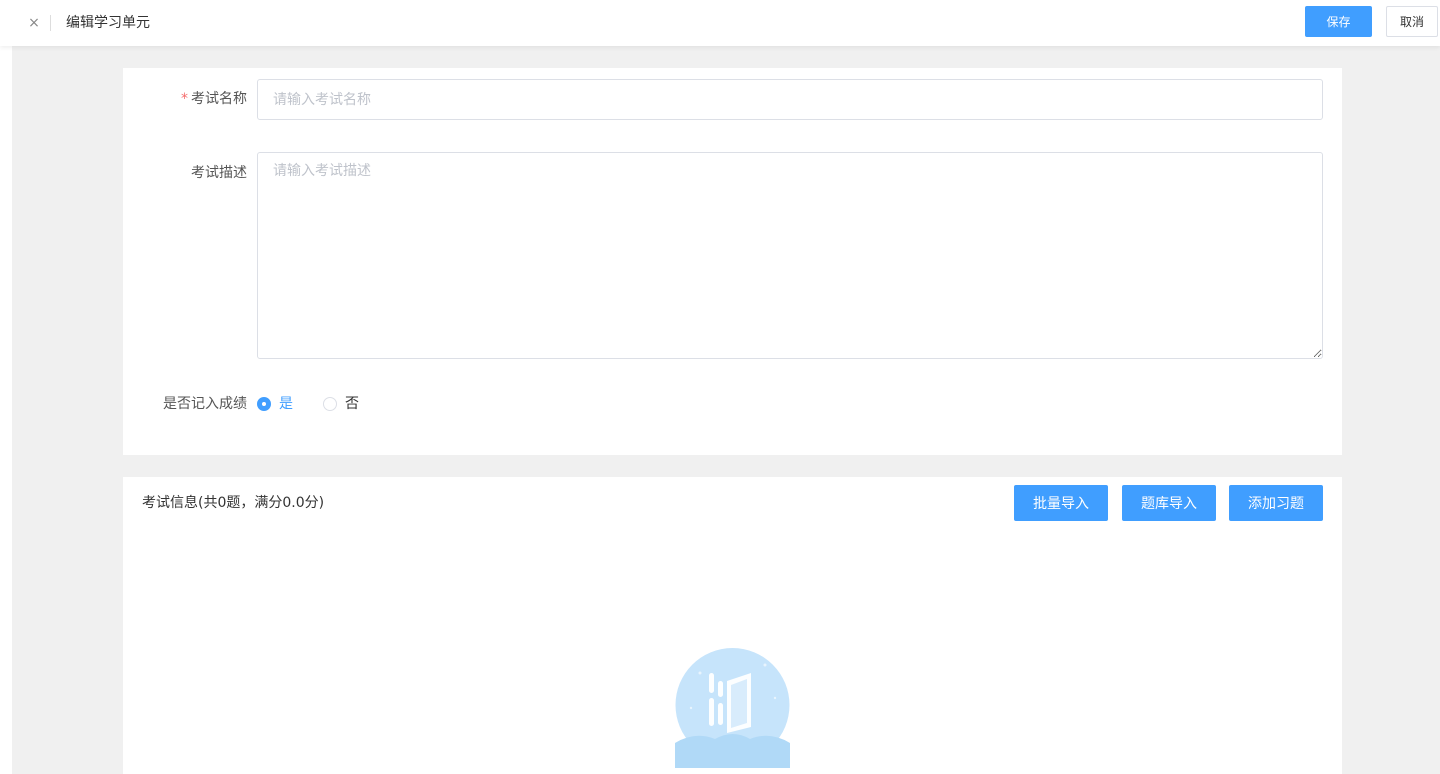 The image size is (1440, 774). I want to click on cancel-button: 取消, so click(1412, 21).